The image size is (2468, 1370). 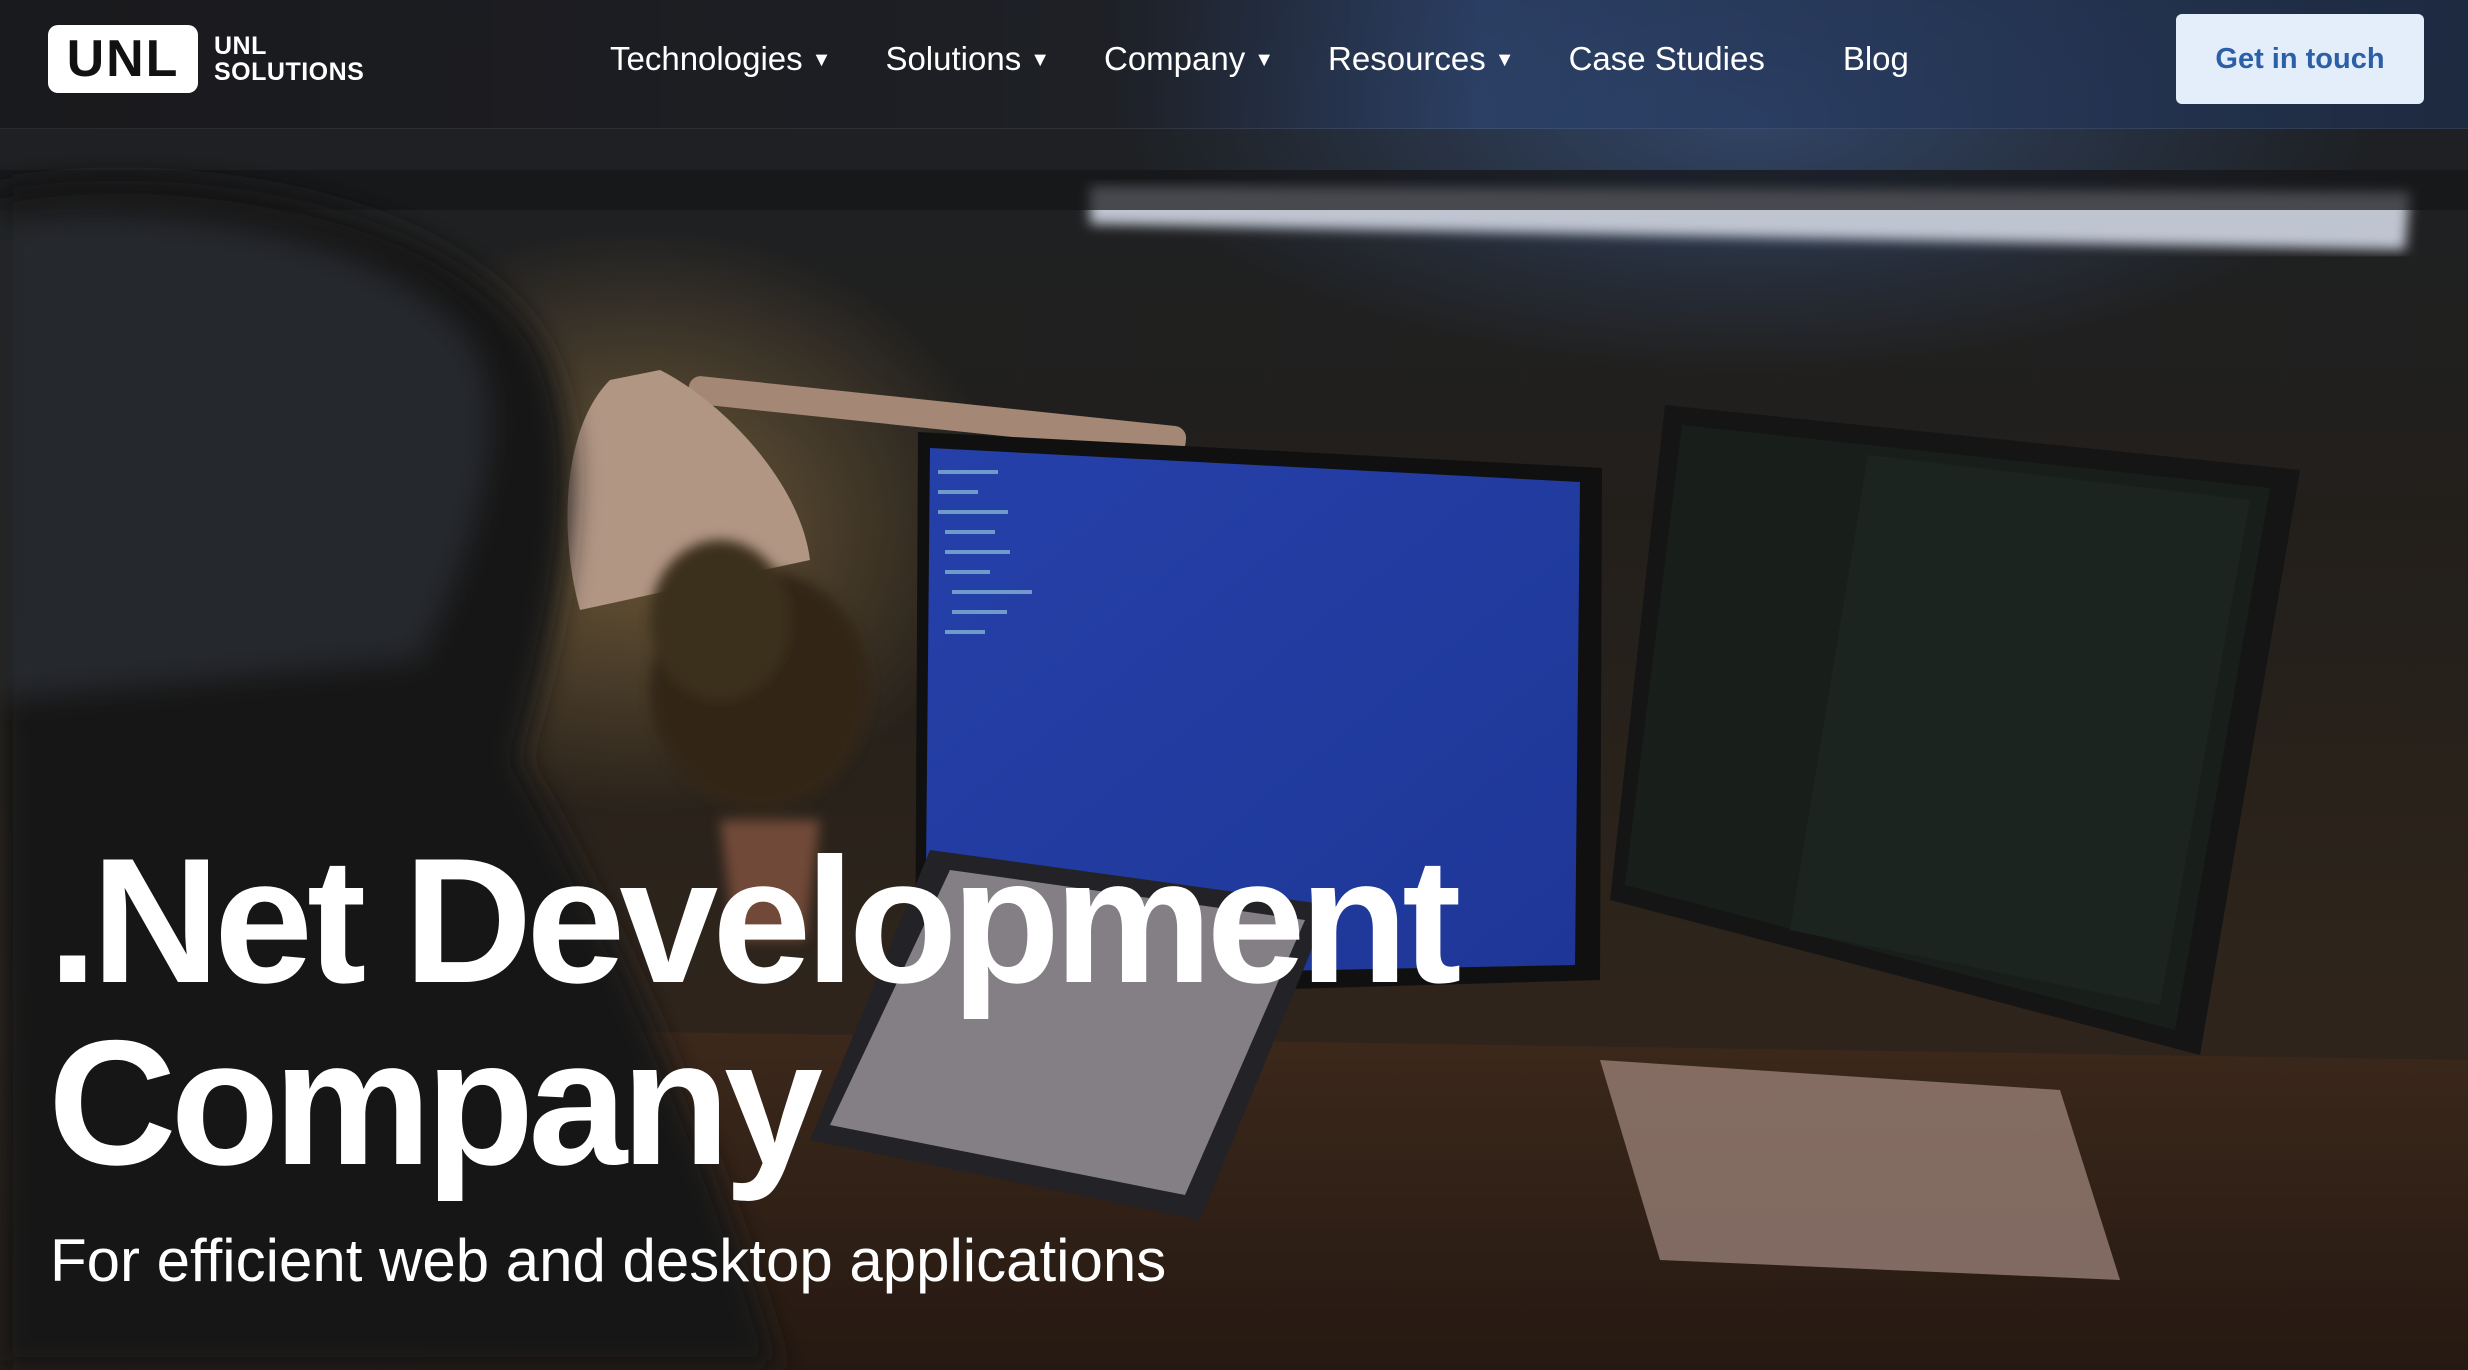 I want to click on logo-mark: UNL, so click(x=123, y=59).